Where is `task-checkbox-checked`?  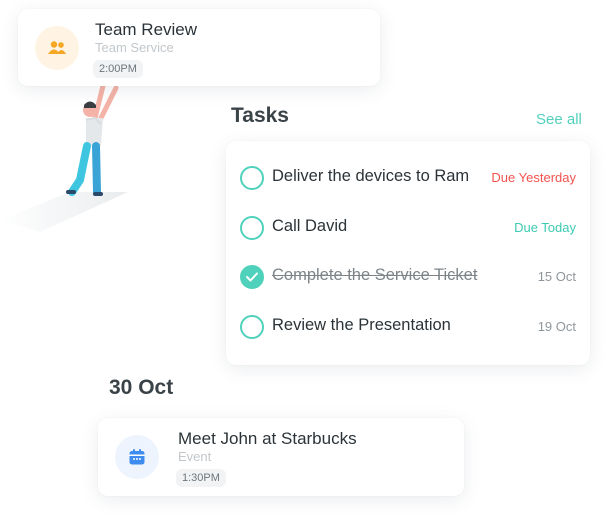 task-checkbox-checked is located at coordinates (252, 277).